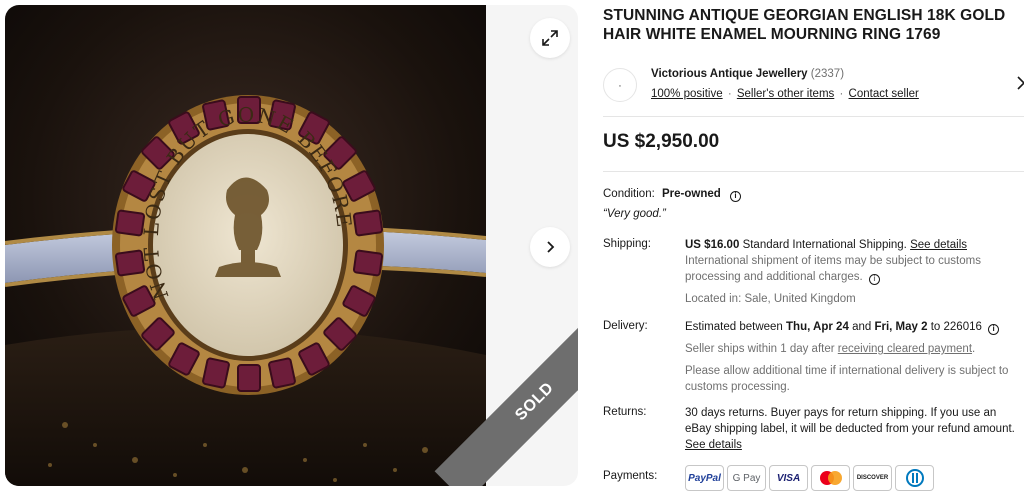 Image resolution: width=1024 pixels, height=491 pixels. I want to click on expand-icon, so click(550, 38).